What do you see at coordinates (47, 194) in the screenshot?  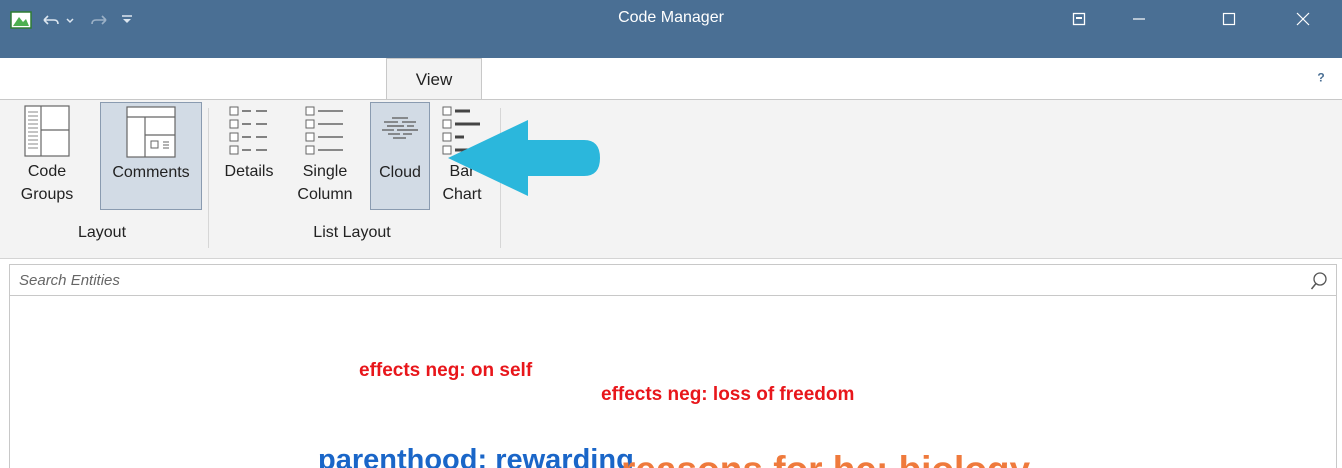 I see `code-groups-label-2: Groups` at bounding box center [47, 194].